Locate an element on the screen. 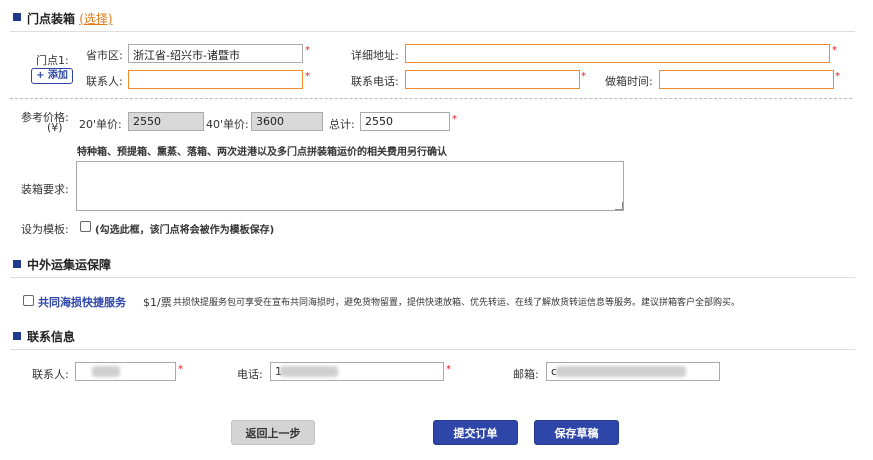  section-title-guarantee: 中外运集运保障 is located at coordinates (69, 265).